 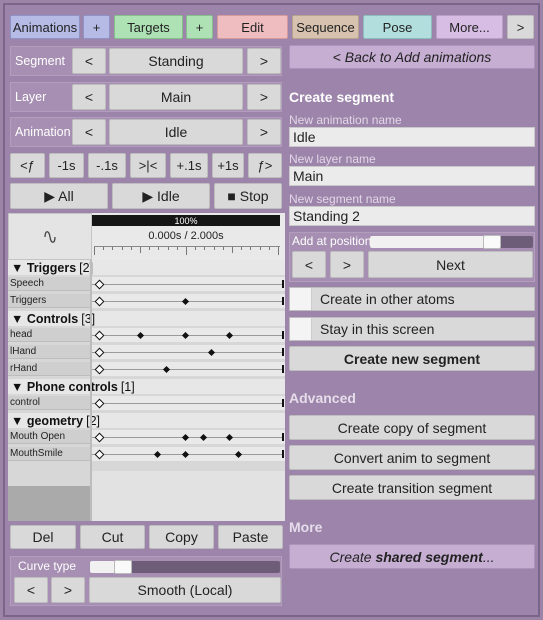 What do you see at coordinates (492, 242) in the screenshot?
I see `add-at-position-slider-handle` at bounding box center [492, 242].